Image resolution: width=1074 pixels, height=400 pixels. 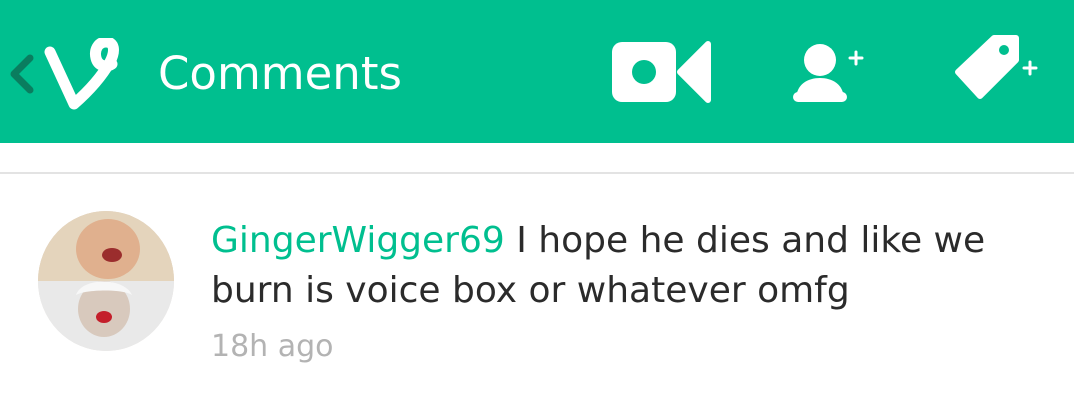 I want to click on header-divider, so click(x=537, y=173).